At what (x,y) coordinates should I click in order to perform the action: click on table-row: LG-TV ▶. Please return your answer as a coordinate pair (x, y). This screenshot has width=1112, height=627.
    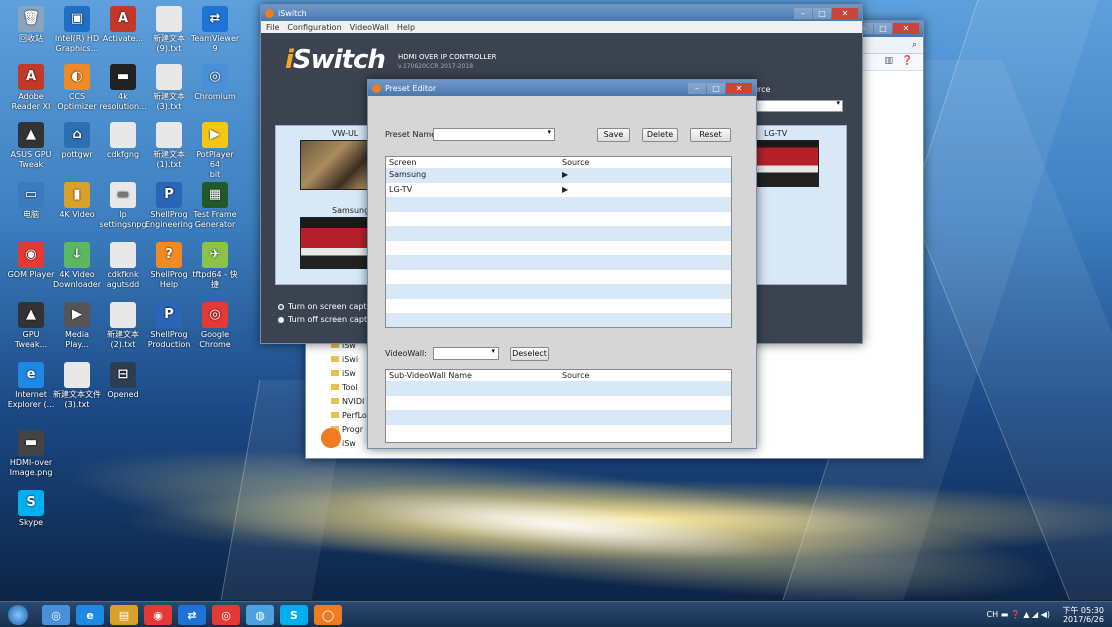
    Looking at the image, I should click on (558, 190).